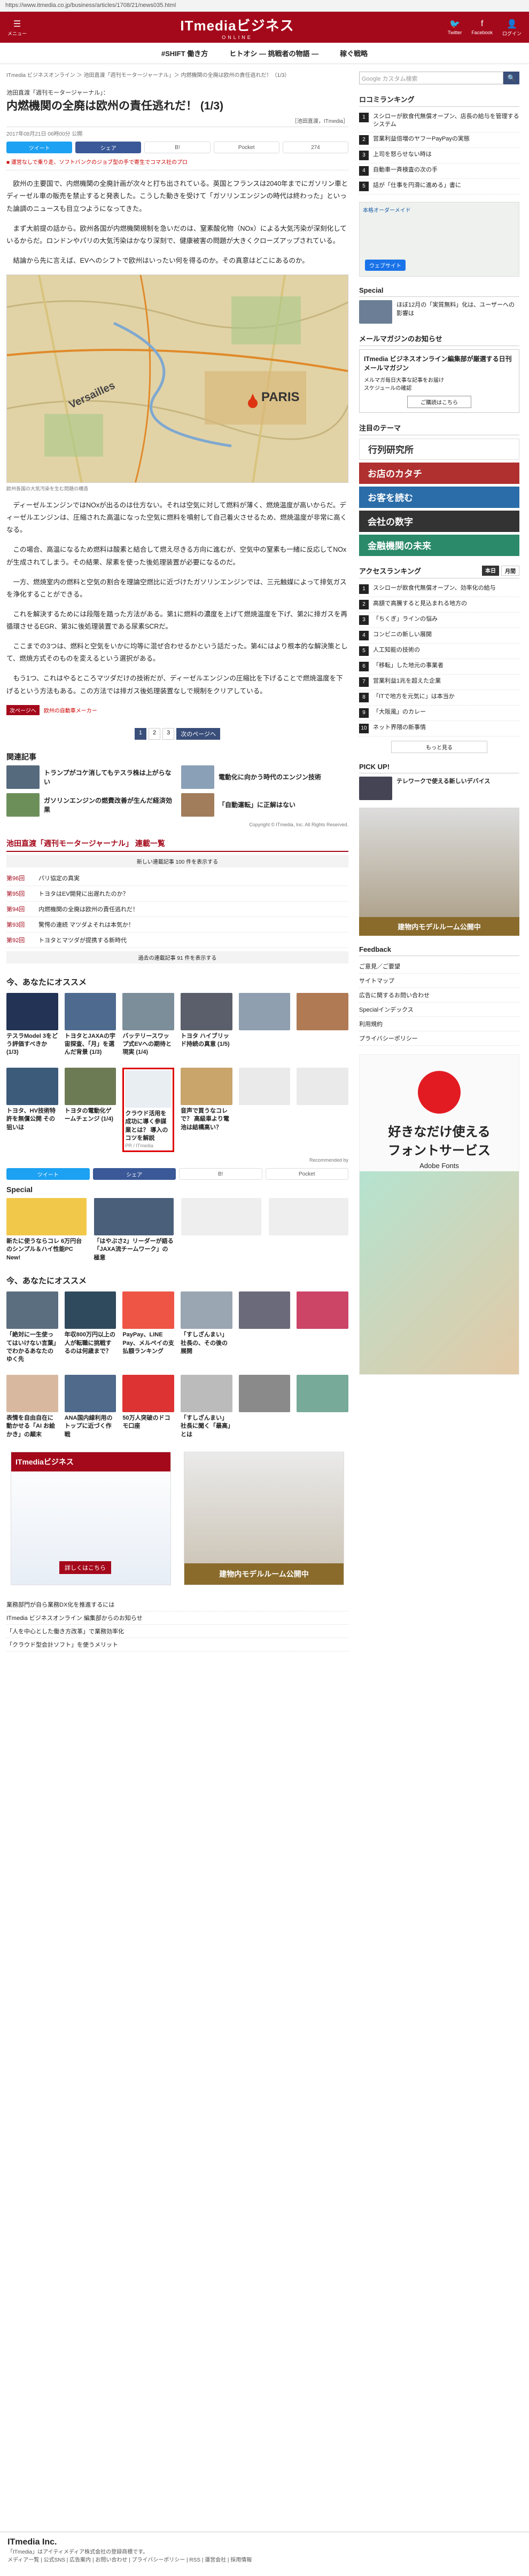 Image resolution: width=529 pixels, height=2576 pixels. Describe the element at coordinates (177, 92) in the screenshot. I see `series-kicker: 池田直渡「週刊モータージャーナル」：` at that location.